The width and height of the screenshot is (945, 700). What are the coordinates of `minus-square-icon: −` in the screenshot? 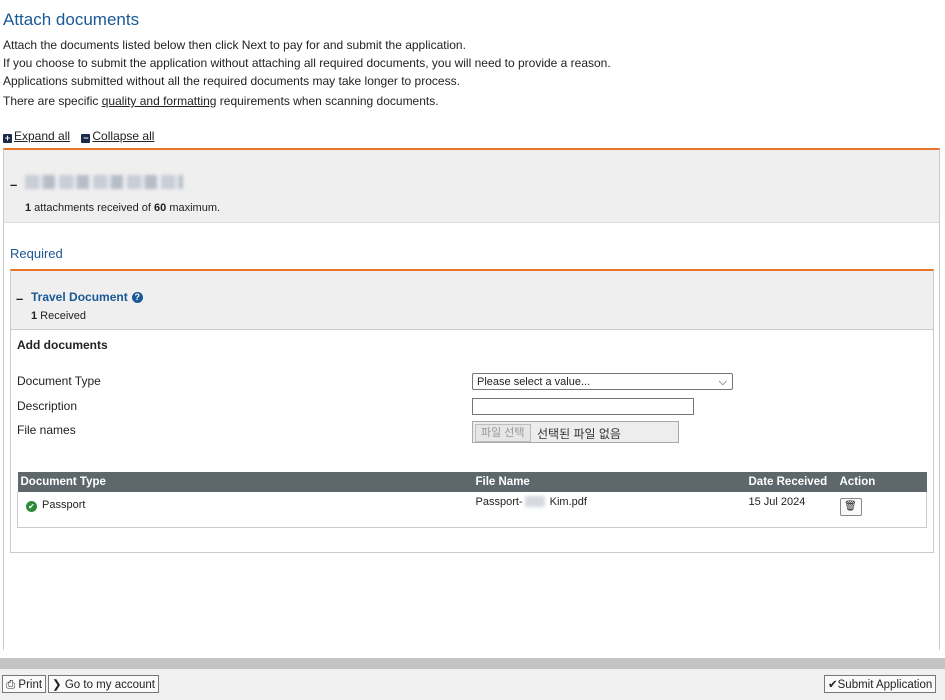 It's located at (86, 138).